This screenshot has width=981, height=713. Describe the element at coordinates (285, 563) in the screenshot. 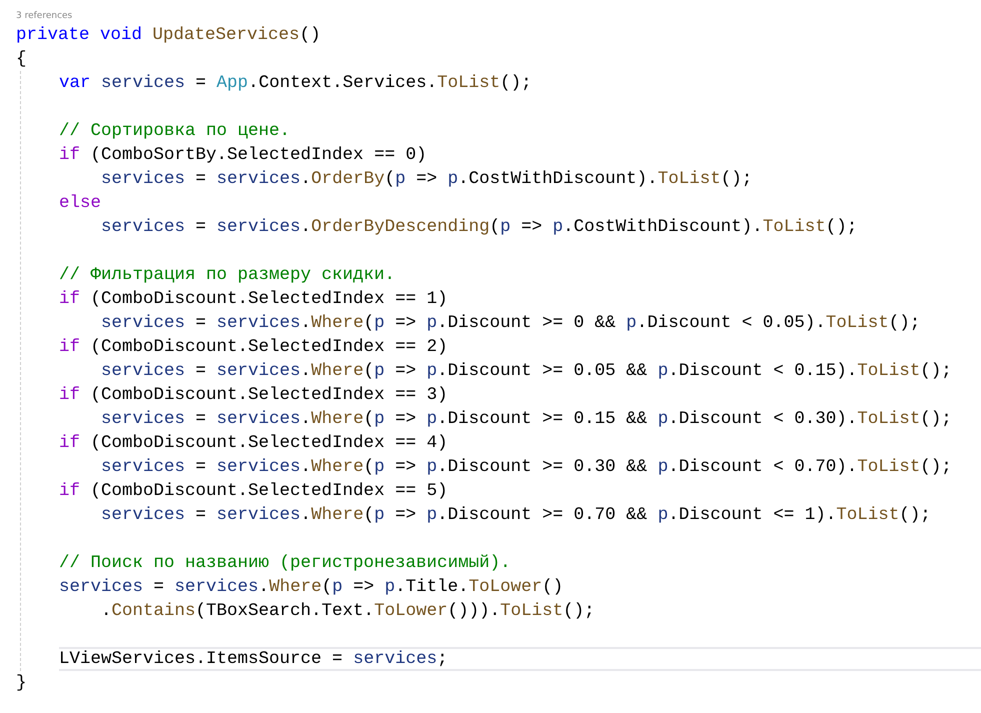

I see `code-line: // Поиск по названию (регистронезависимый).` at that location.